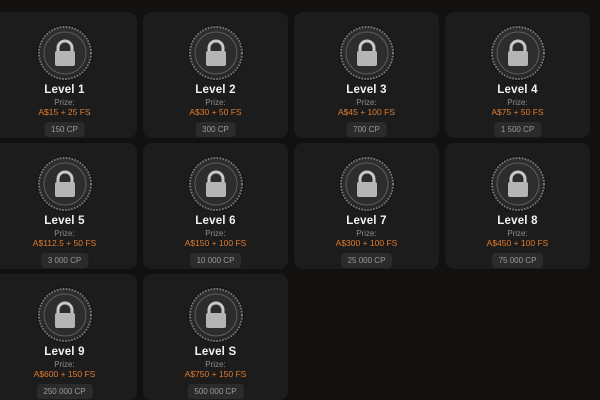  I want to click on prize-value: A$600 + 150 FS, so click(64, 374).